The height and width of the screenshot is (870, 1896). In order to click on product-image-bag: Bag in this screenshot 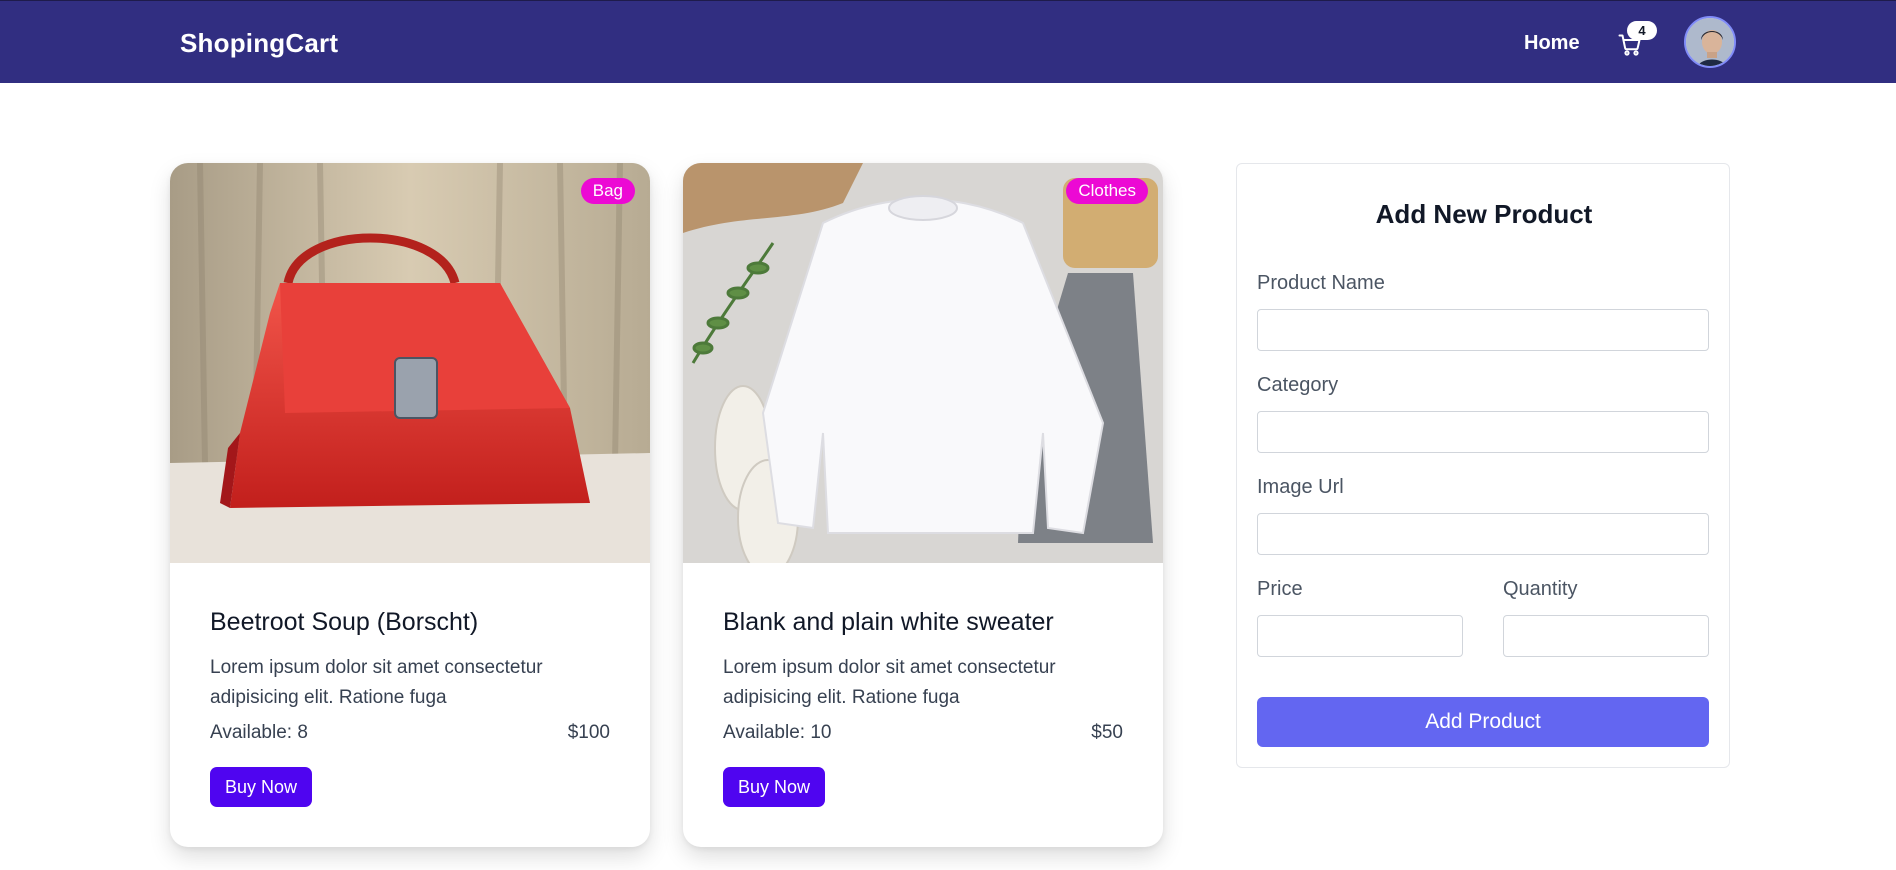, I will do `click(410, 363)`.